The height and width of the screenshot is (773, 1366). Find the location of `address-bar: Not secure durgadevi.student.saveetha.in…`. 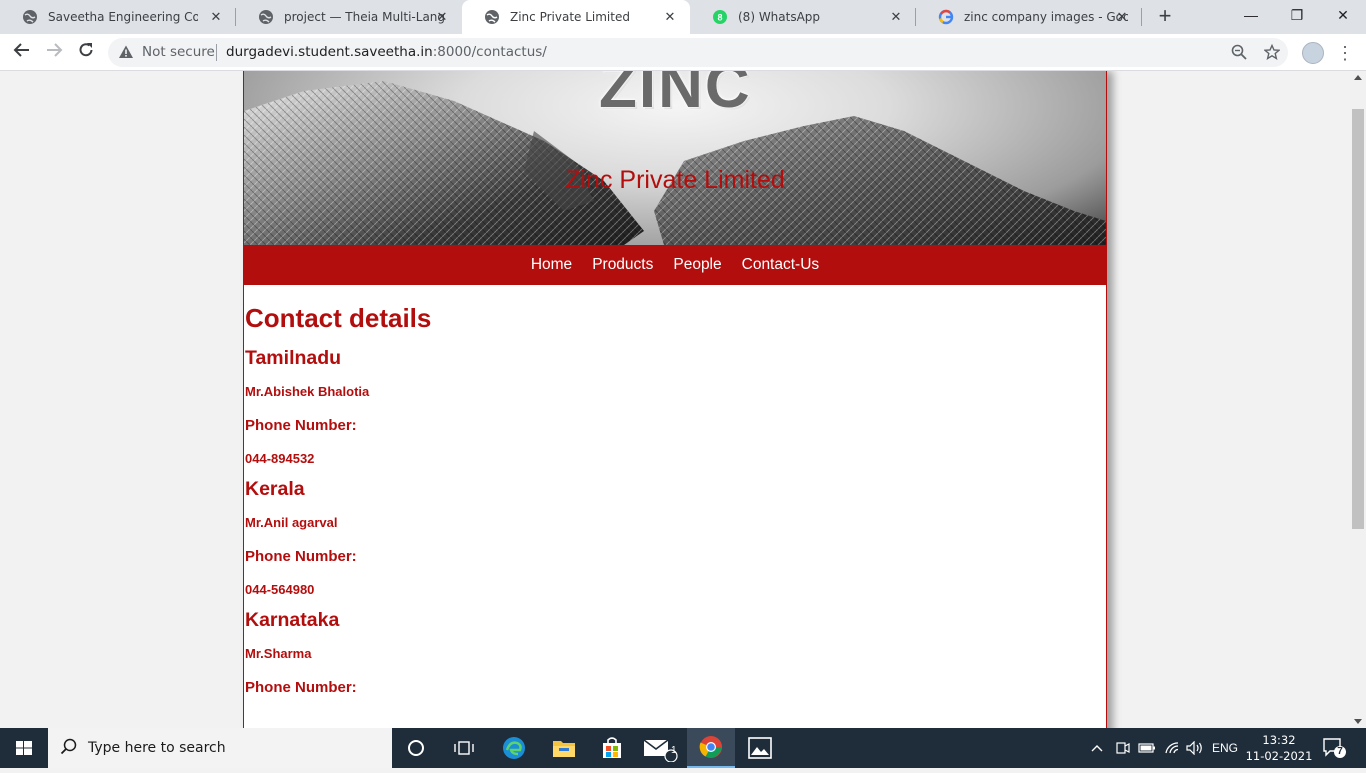

address-bar: Not secure durgadevi.student.saveetha.in… is located at coordinates (698, 52).